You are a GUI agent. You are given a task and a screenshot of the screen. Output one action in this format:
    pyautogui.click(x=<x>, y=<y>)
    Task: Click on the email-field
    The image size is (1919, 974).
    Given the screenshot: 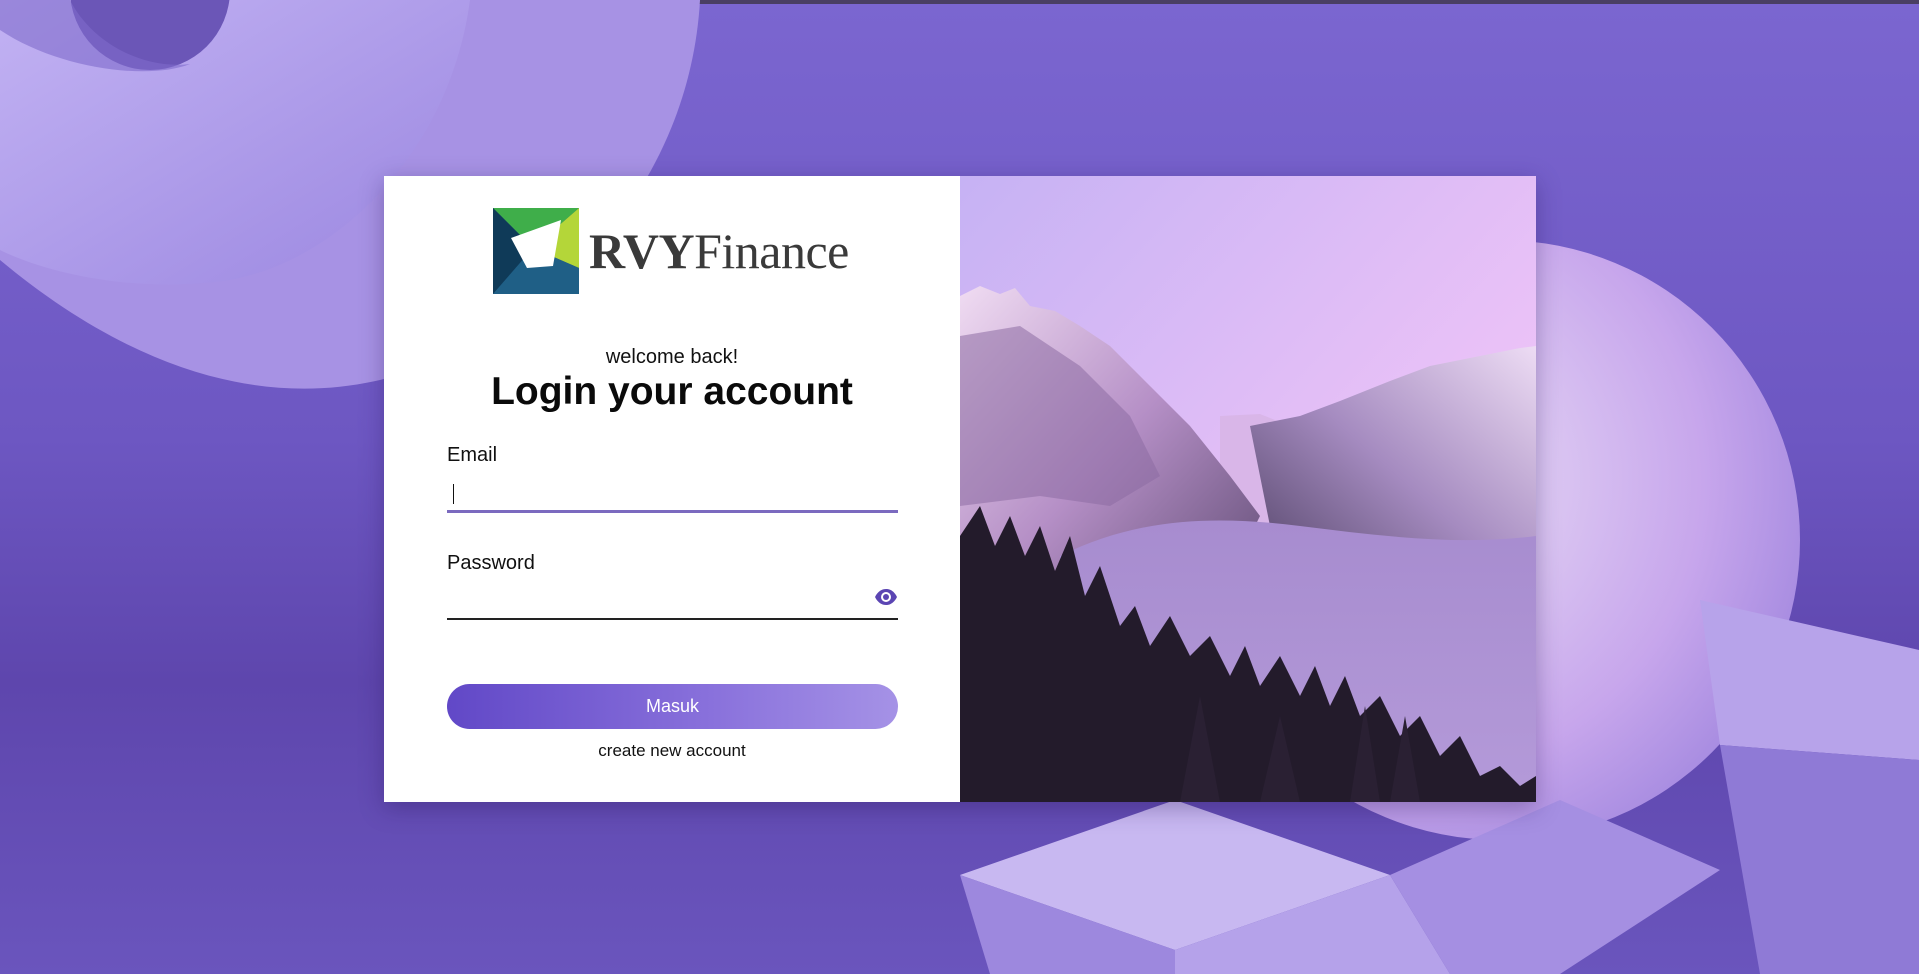 What is the action you would take?
    pyautogui.click(x=672, y=493)
    